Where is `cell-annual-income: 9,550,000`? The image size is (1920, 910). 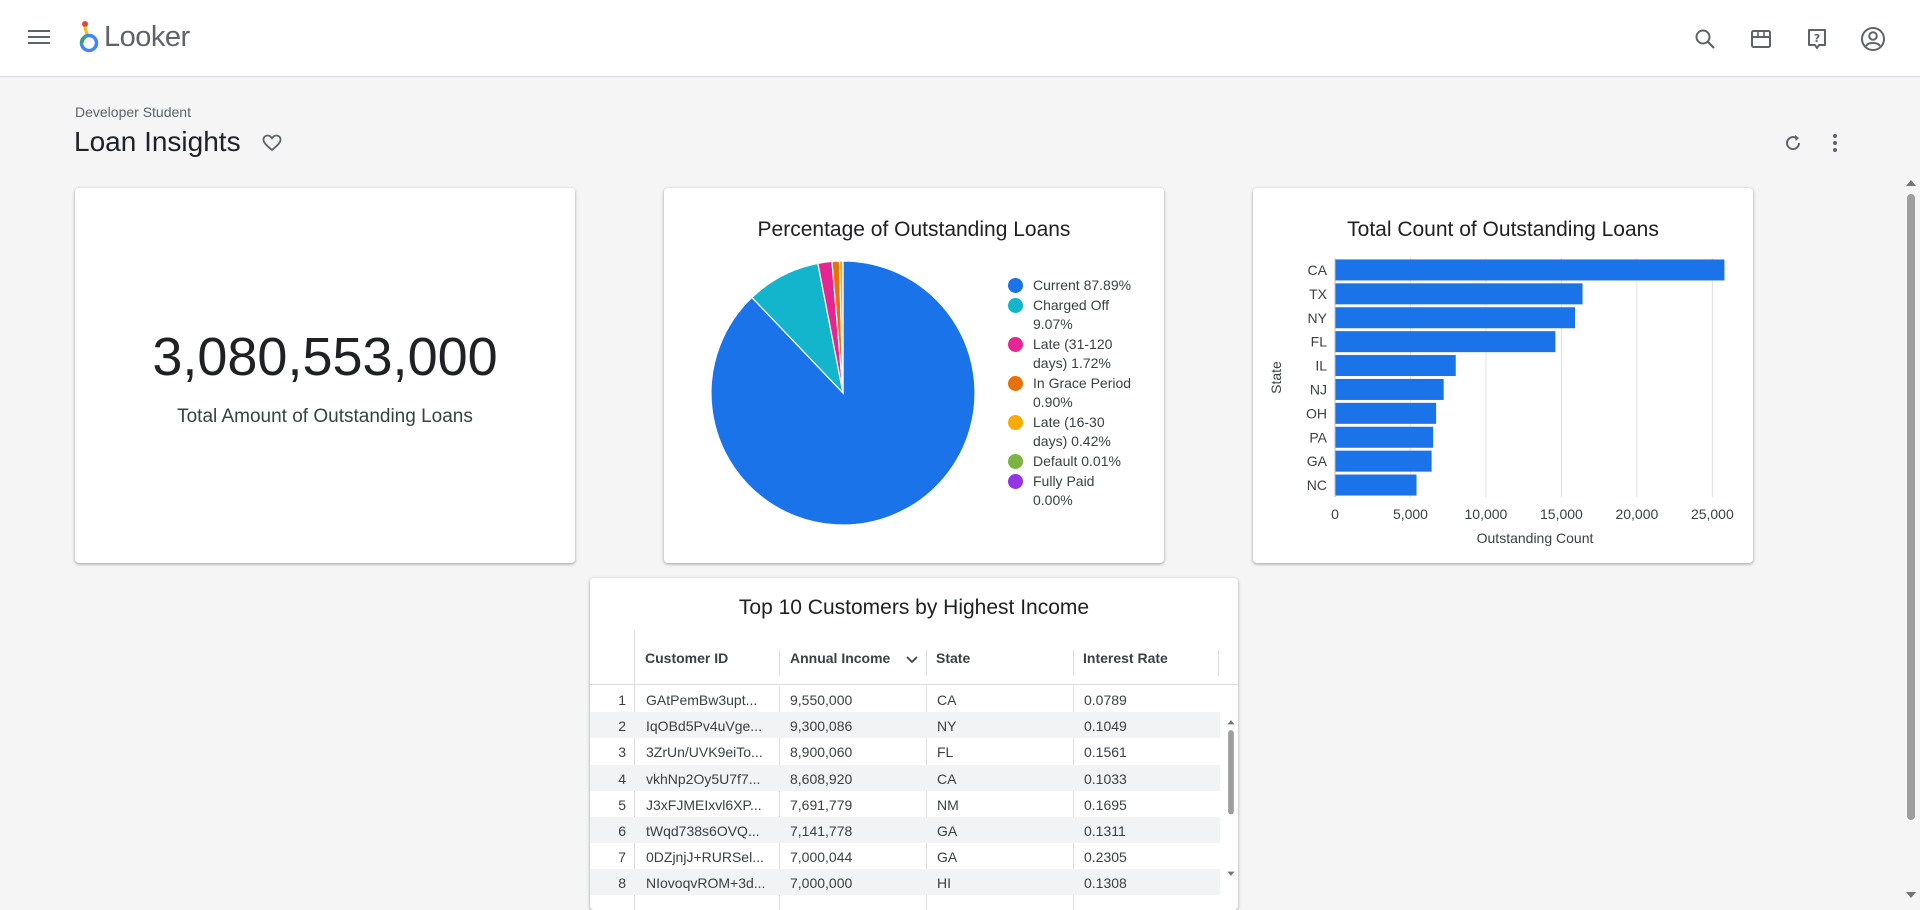
cell-annual-income: 9,550,000 is located at coordinates (821, 700).